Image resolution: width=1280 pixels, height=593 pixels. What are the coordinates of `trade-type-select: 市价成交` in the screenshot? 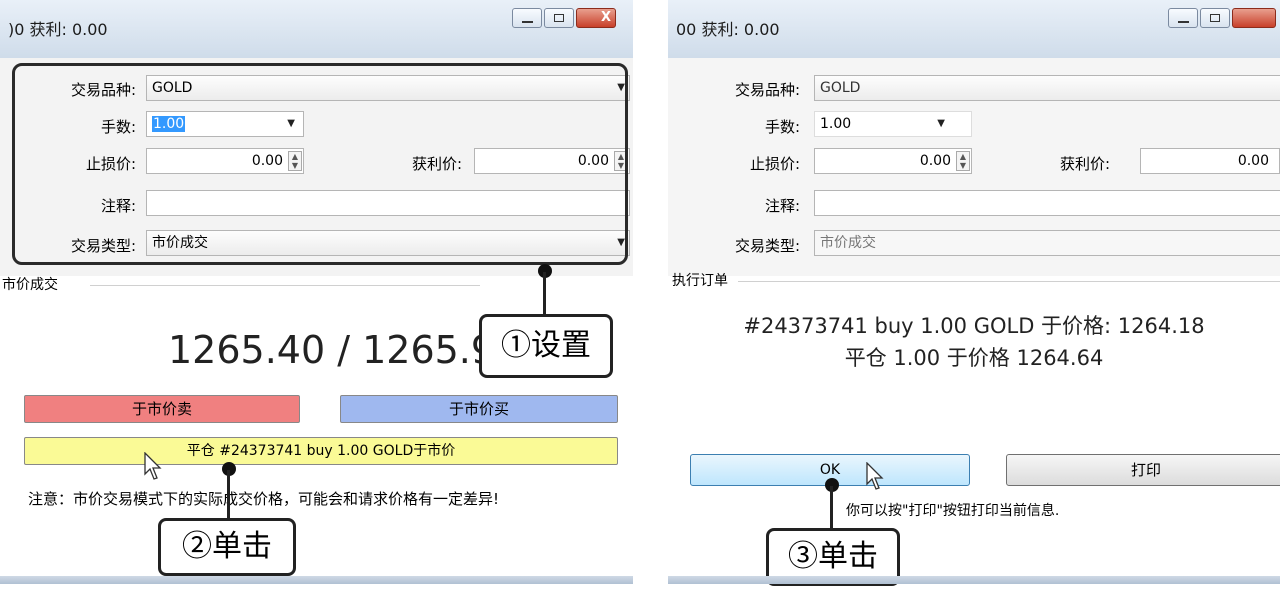 It's located at (1047, 243).